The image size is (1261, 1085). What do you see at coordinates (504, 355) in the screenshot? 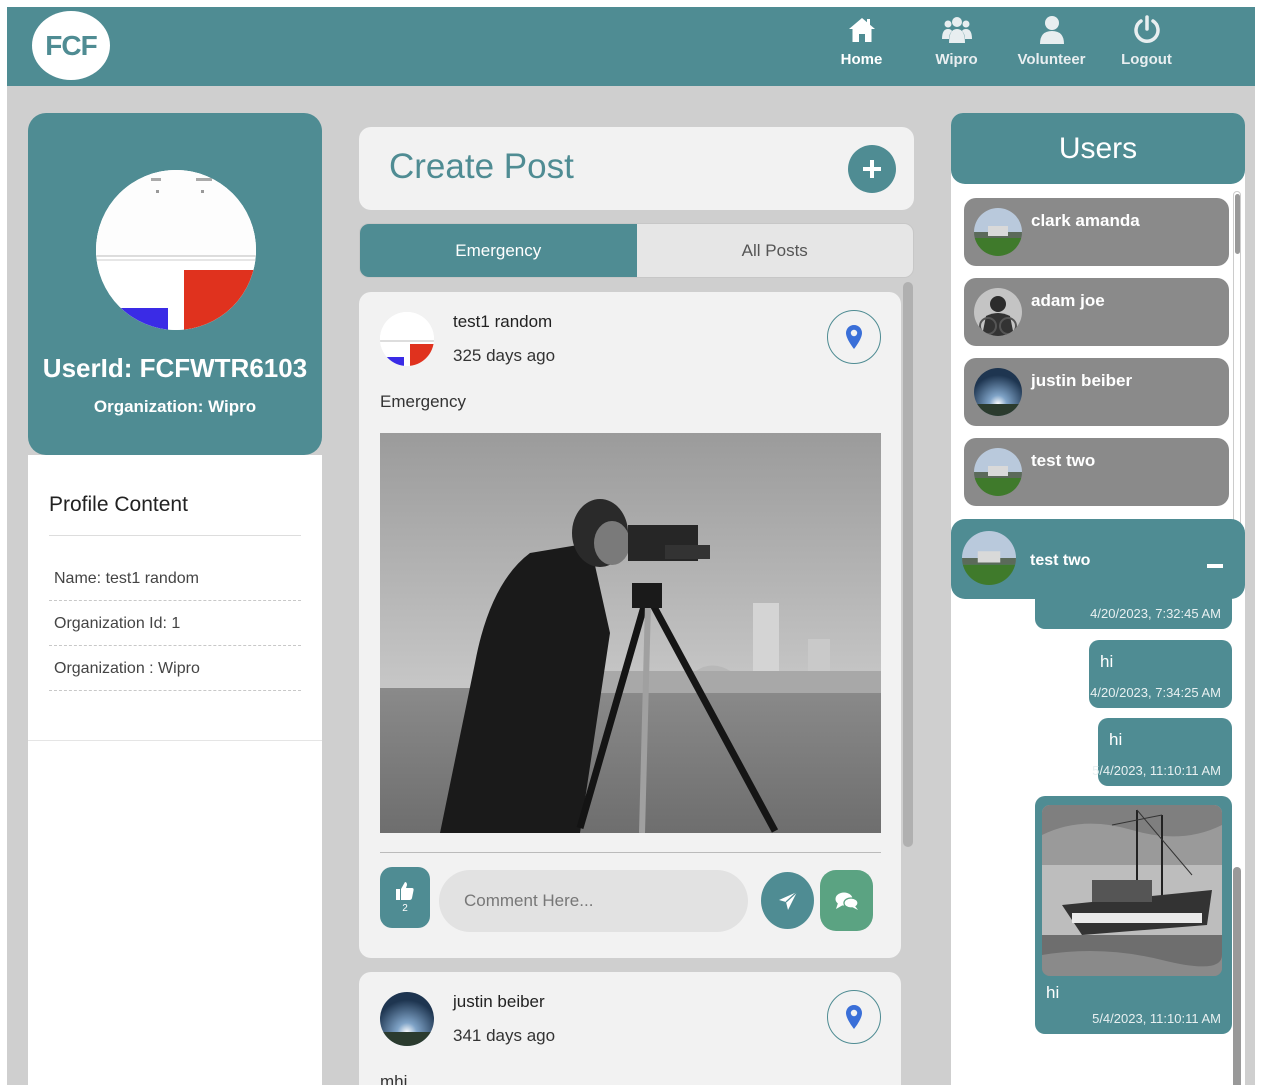
I see `post-timestamp: 325 days ago` at bounding box center [504, 355].